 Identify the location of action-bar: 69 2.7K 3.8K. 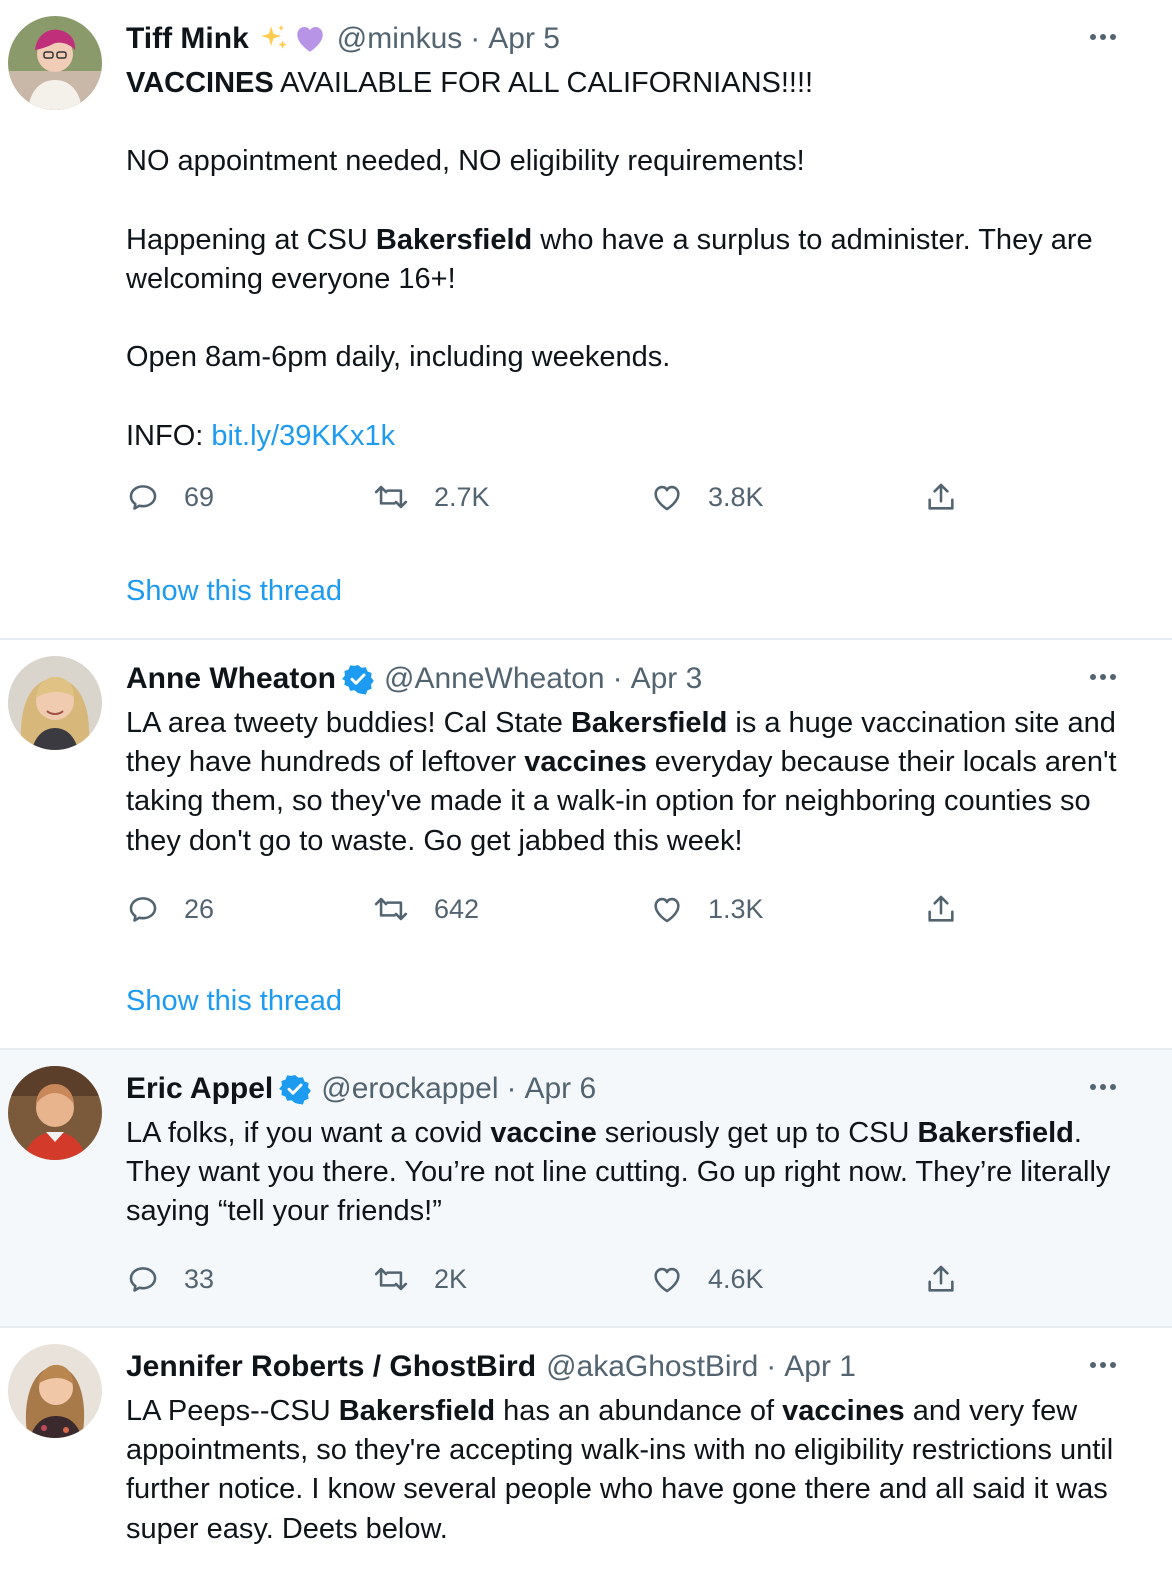
(649, 500).